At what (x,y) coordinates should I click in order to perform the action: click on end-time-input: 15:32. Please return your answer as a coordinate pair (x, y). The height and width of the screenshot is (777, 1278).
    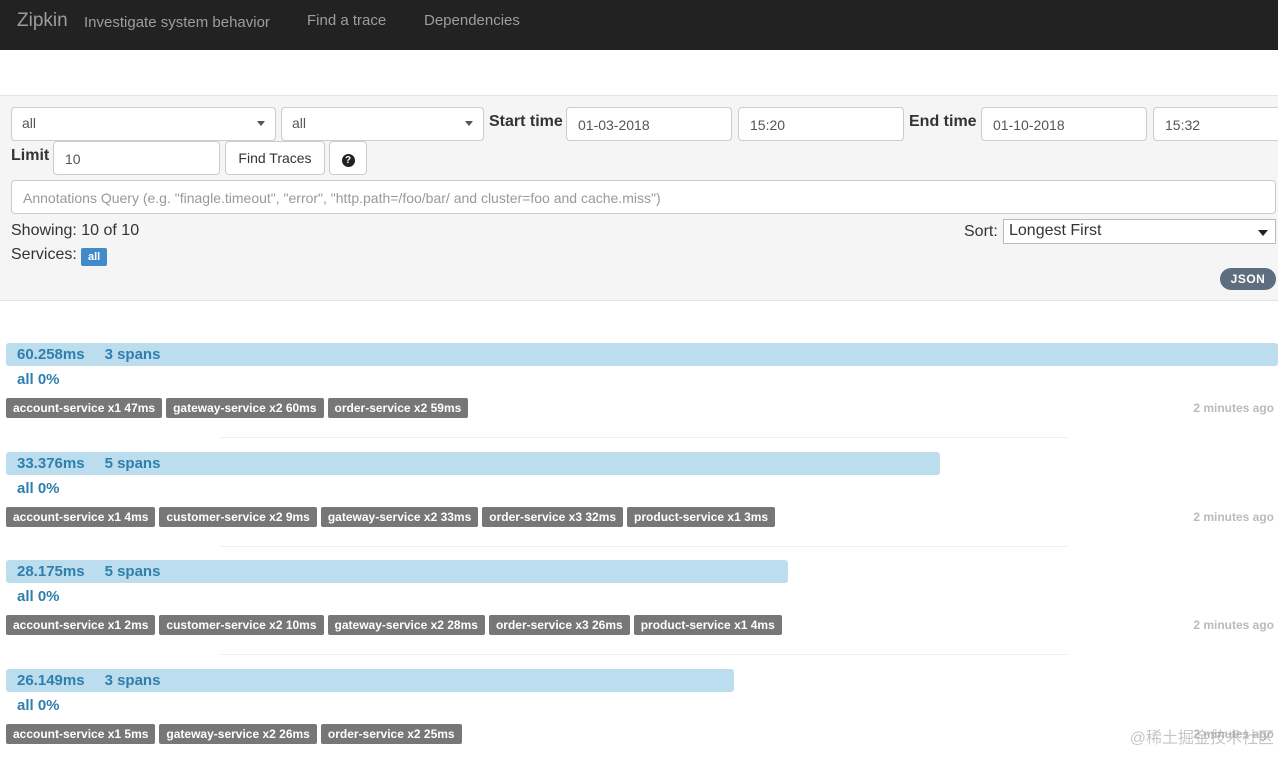
    Looking at the image, I should click on (1215, 124).